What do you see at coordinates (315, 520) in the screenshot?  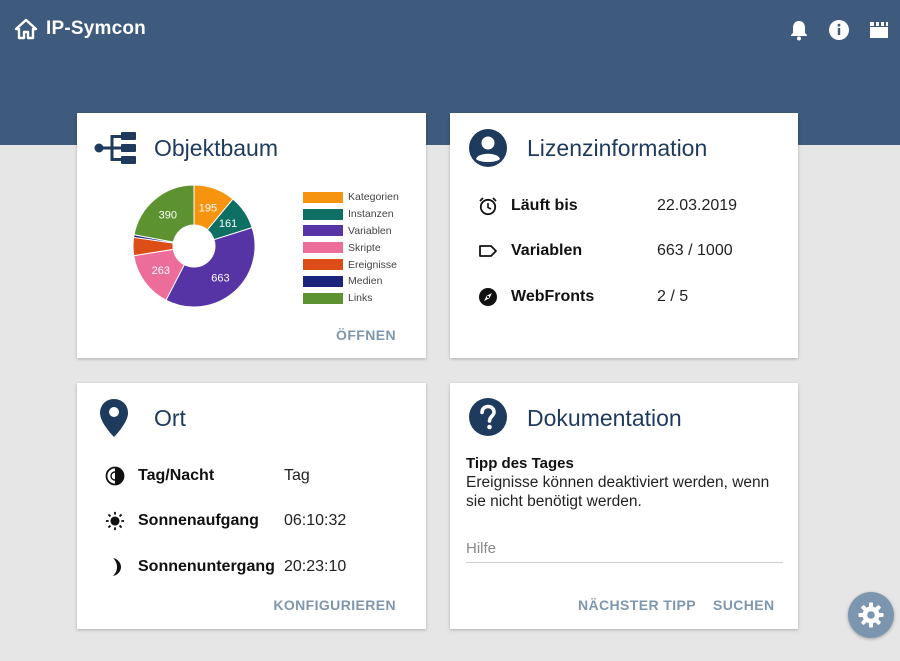 I see `row-value: 06:10:32` at bounding box center [315, 520].